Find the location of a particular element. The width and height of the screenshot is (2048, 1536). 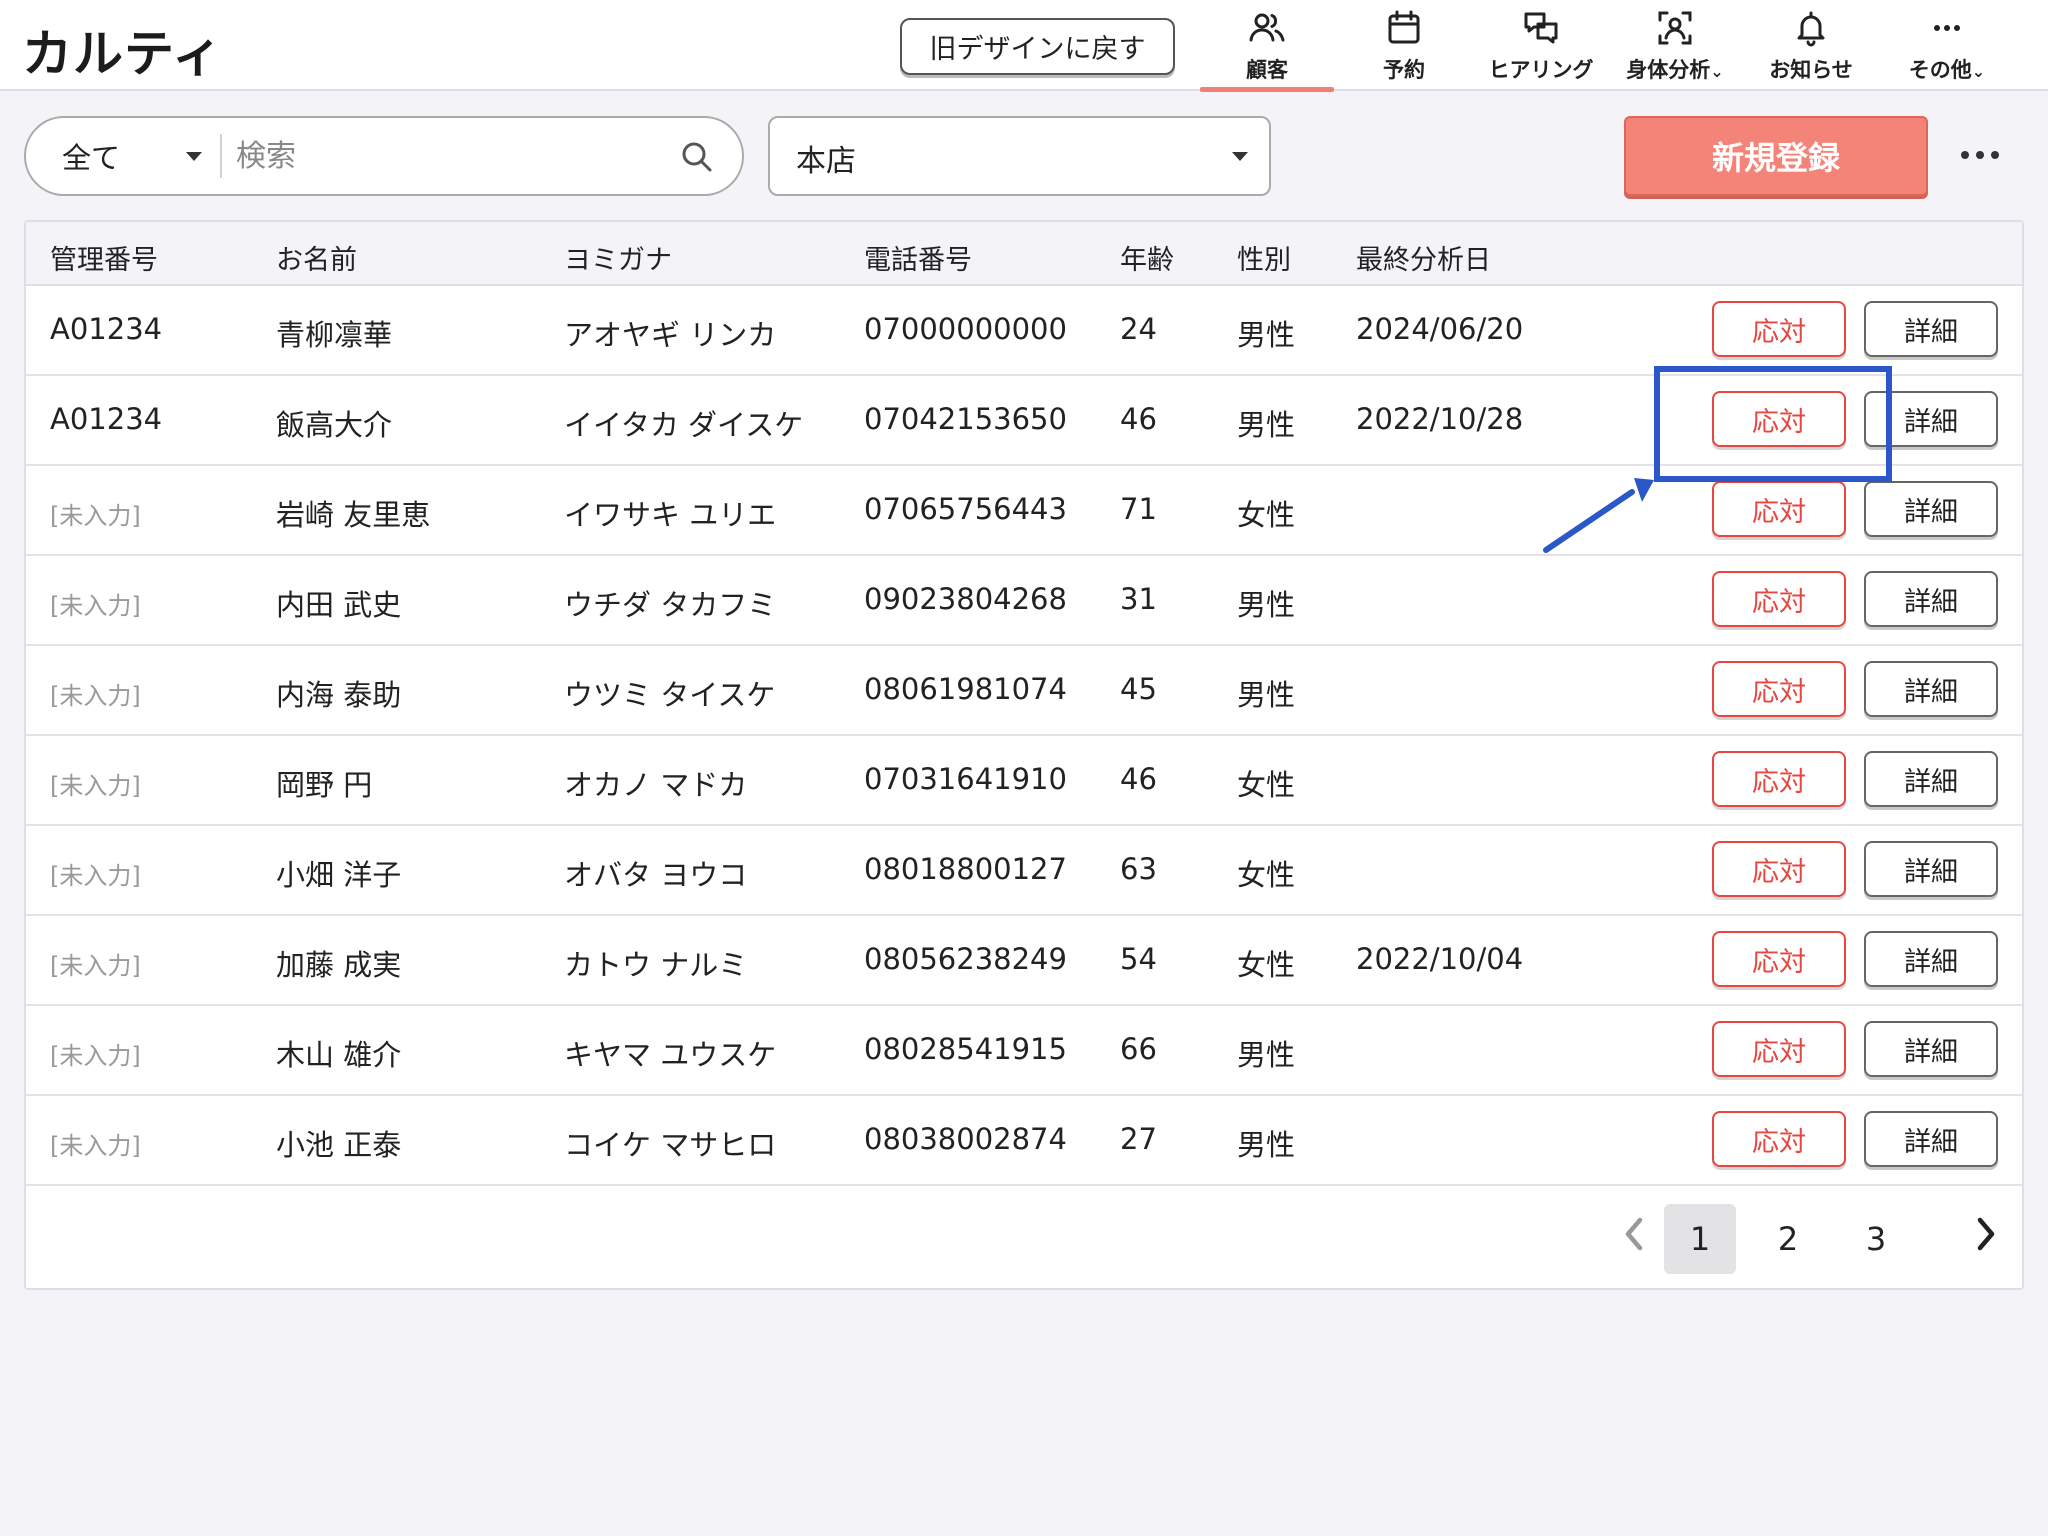

cell-phone: 08038002874 is located at coordinates (965, 1139).